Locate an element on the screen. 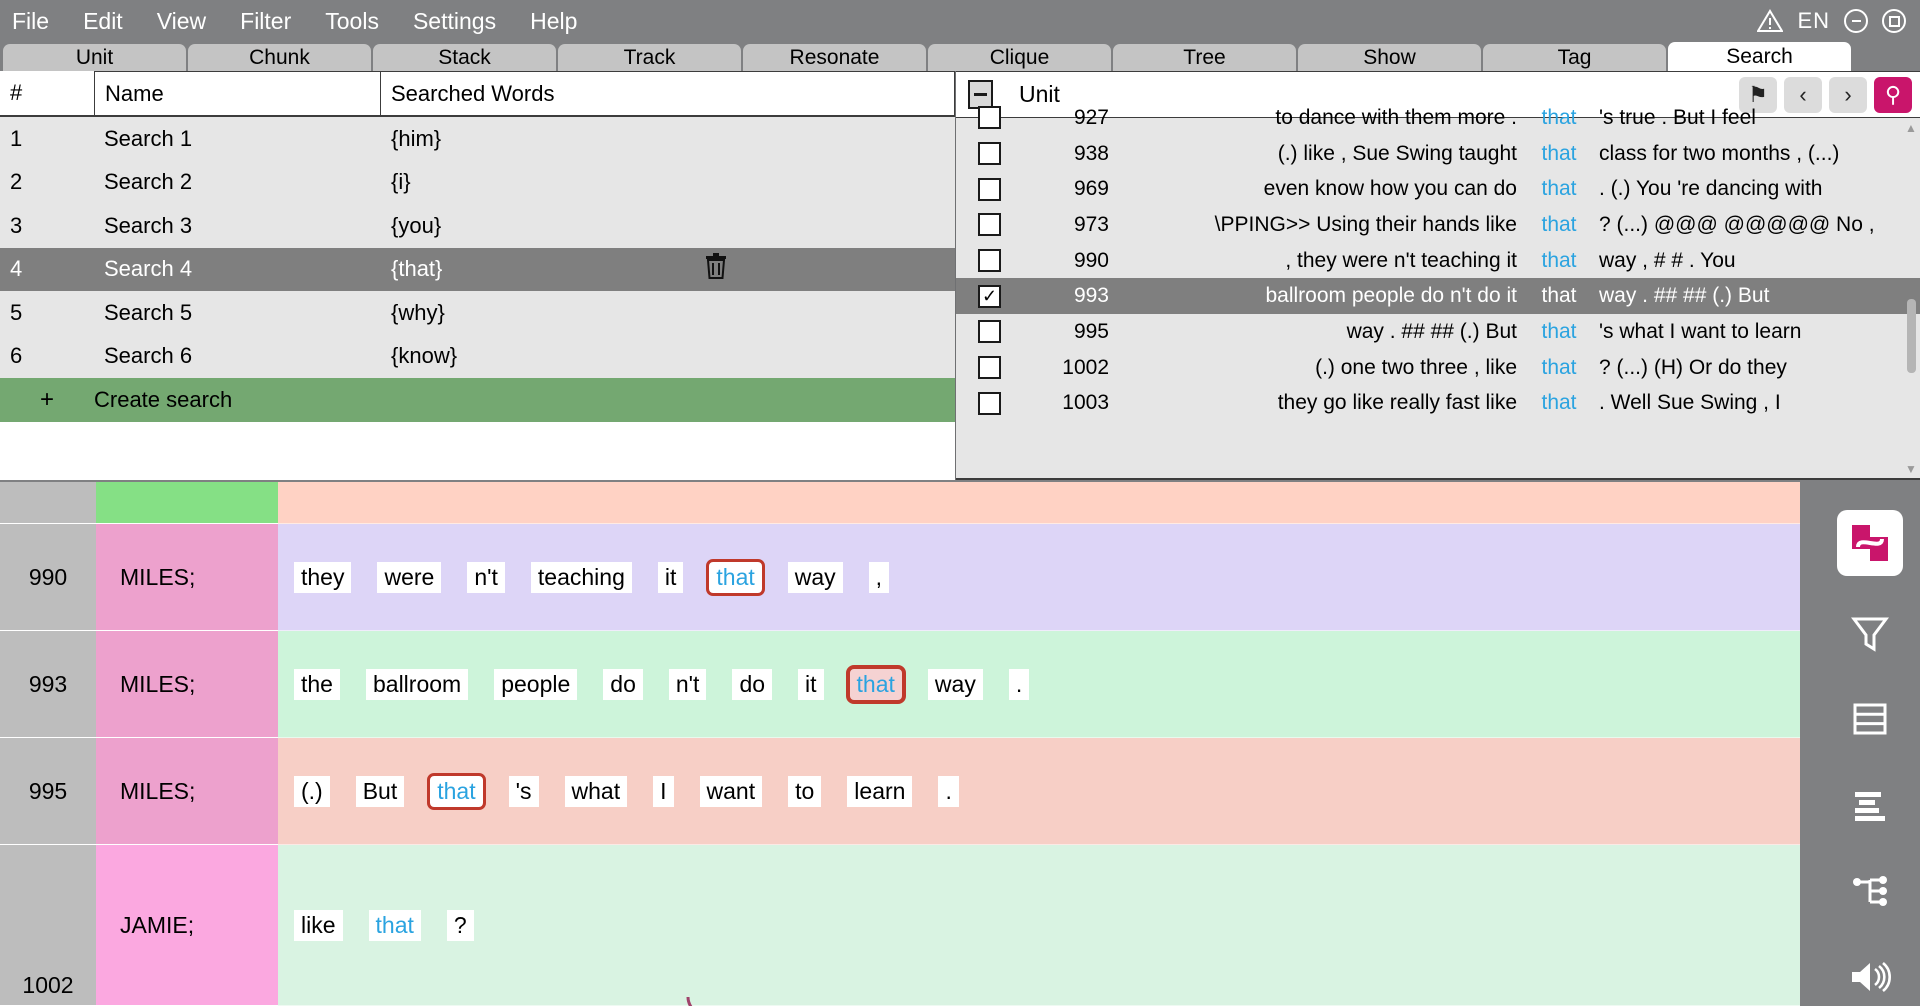  search-row: 3 Search 3 {you} is located at coordinates (477, 226).